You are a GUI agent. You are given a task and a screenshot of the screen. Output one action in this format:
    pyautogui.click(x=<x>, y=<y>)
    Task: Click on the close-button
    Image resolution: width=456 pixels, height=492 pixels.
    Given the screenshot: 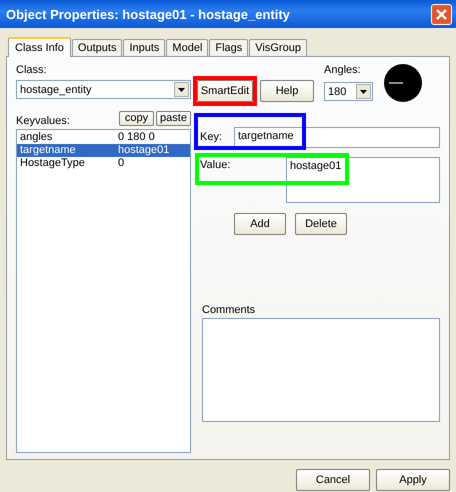 What is the action you would take?
    pyautogui.click(x=441, y=14)
    